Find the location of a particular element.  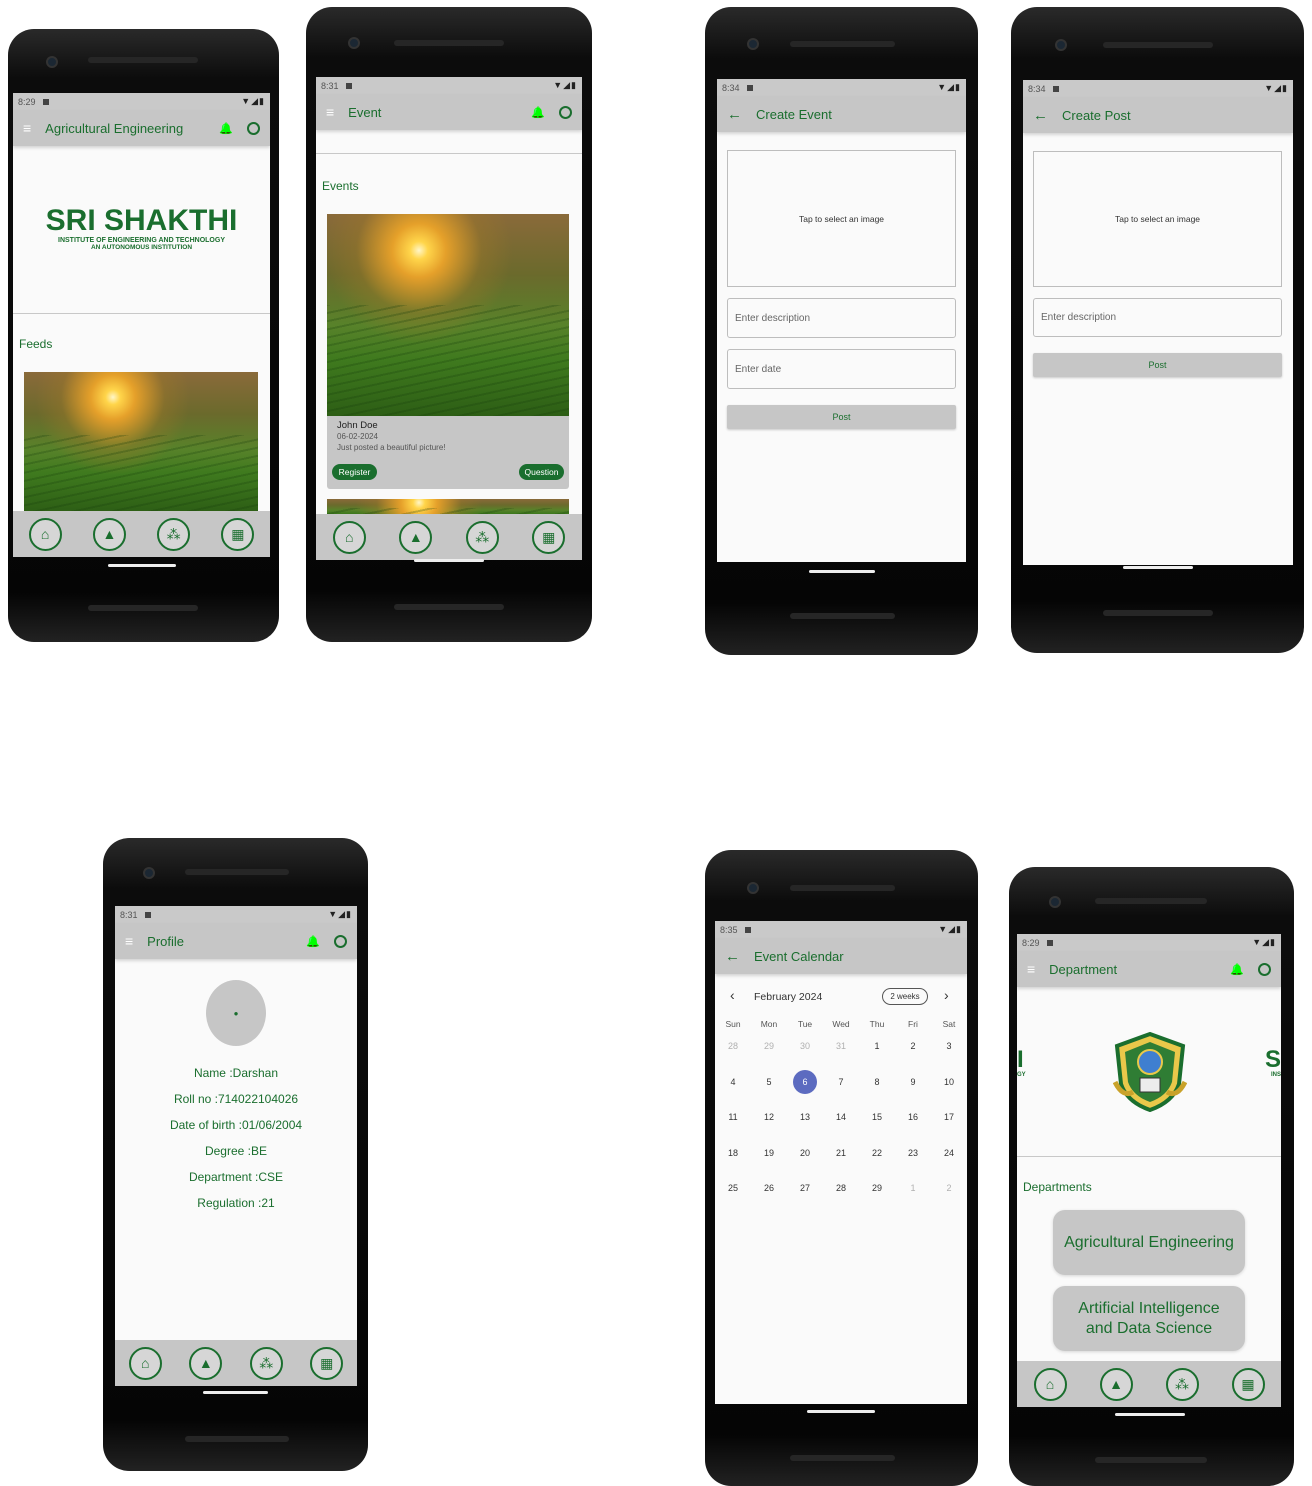

divider is located at coordinates (141, 313).